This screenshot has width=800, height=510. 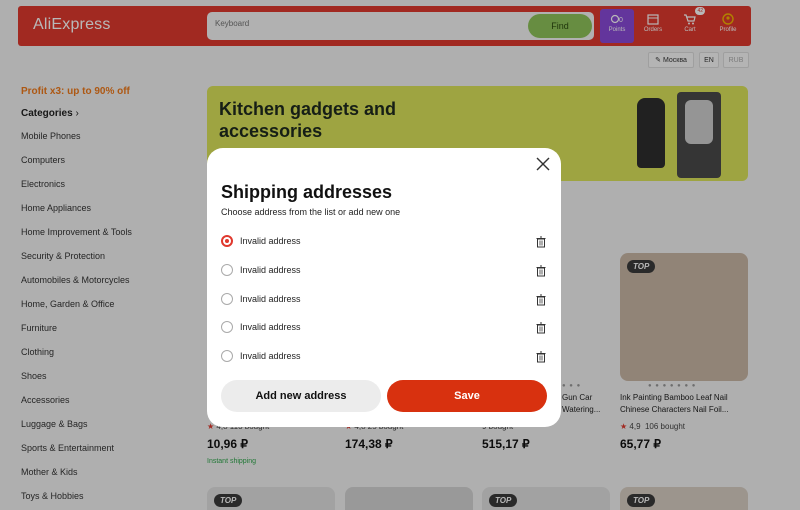 What do you see at coordinates (301, 396) in the screenshot?
I see `add-new-address-button: Add new address` at bounding box center [301, 396].